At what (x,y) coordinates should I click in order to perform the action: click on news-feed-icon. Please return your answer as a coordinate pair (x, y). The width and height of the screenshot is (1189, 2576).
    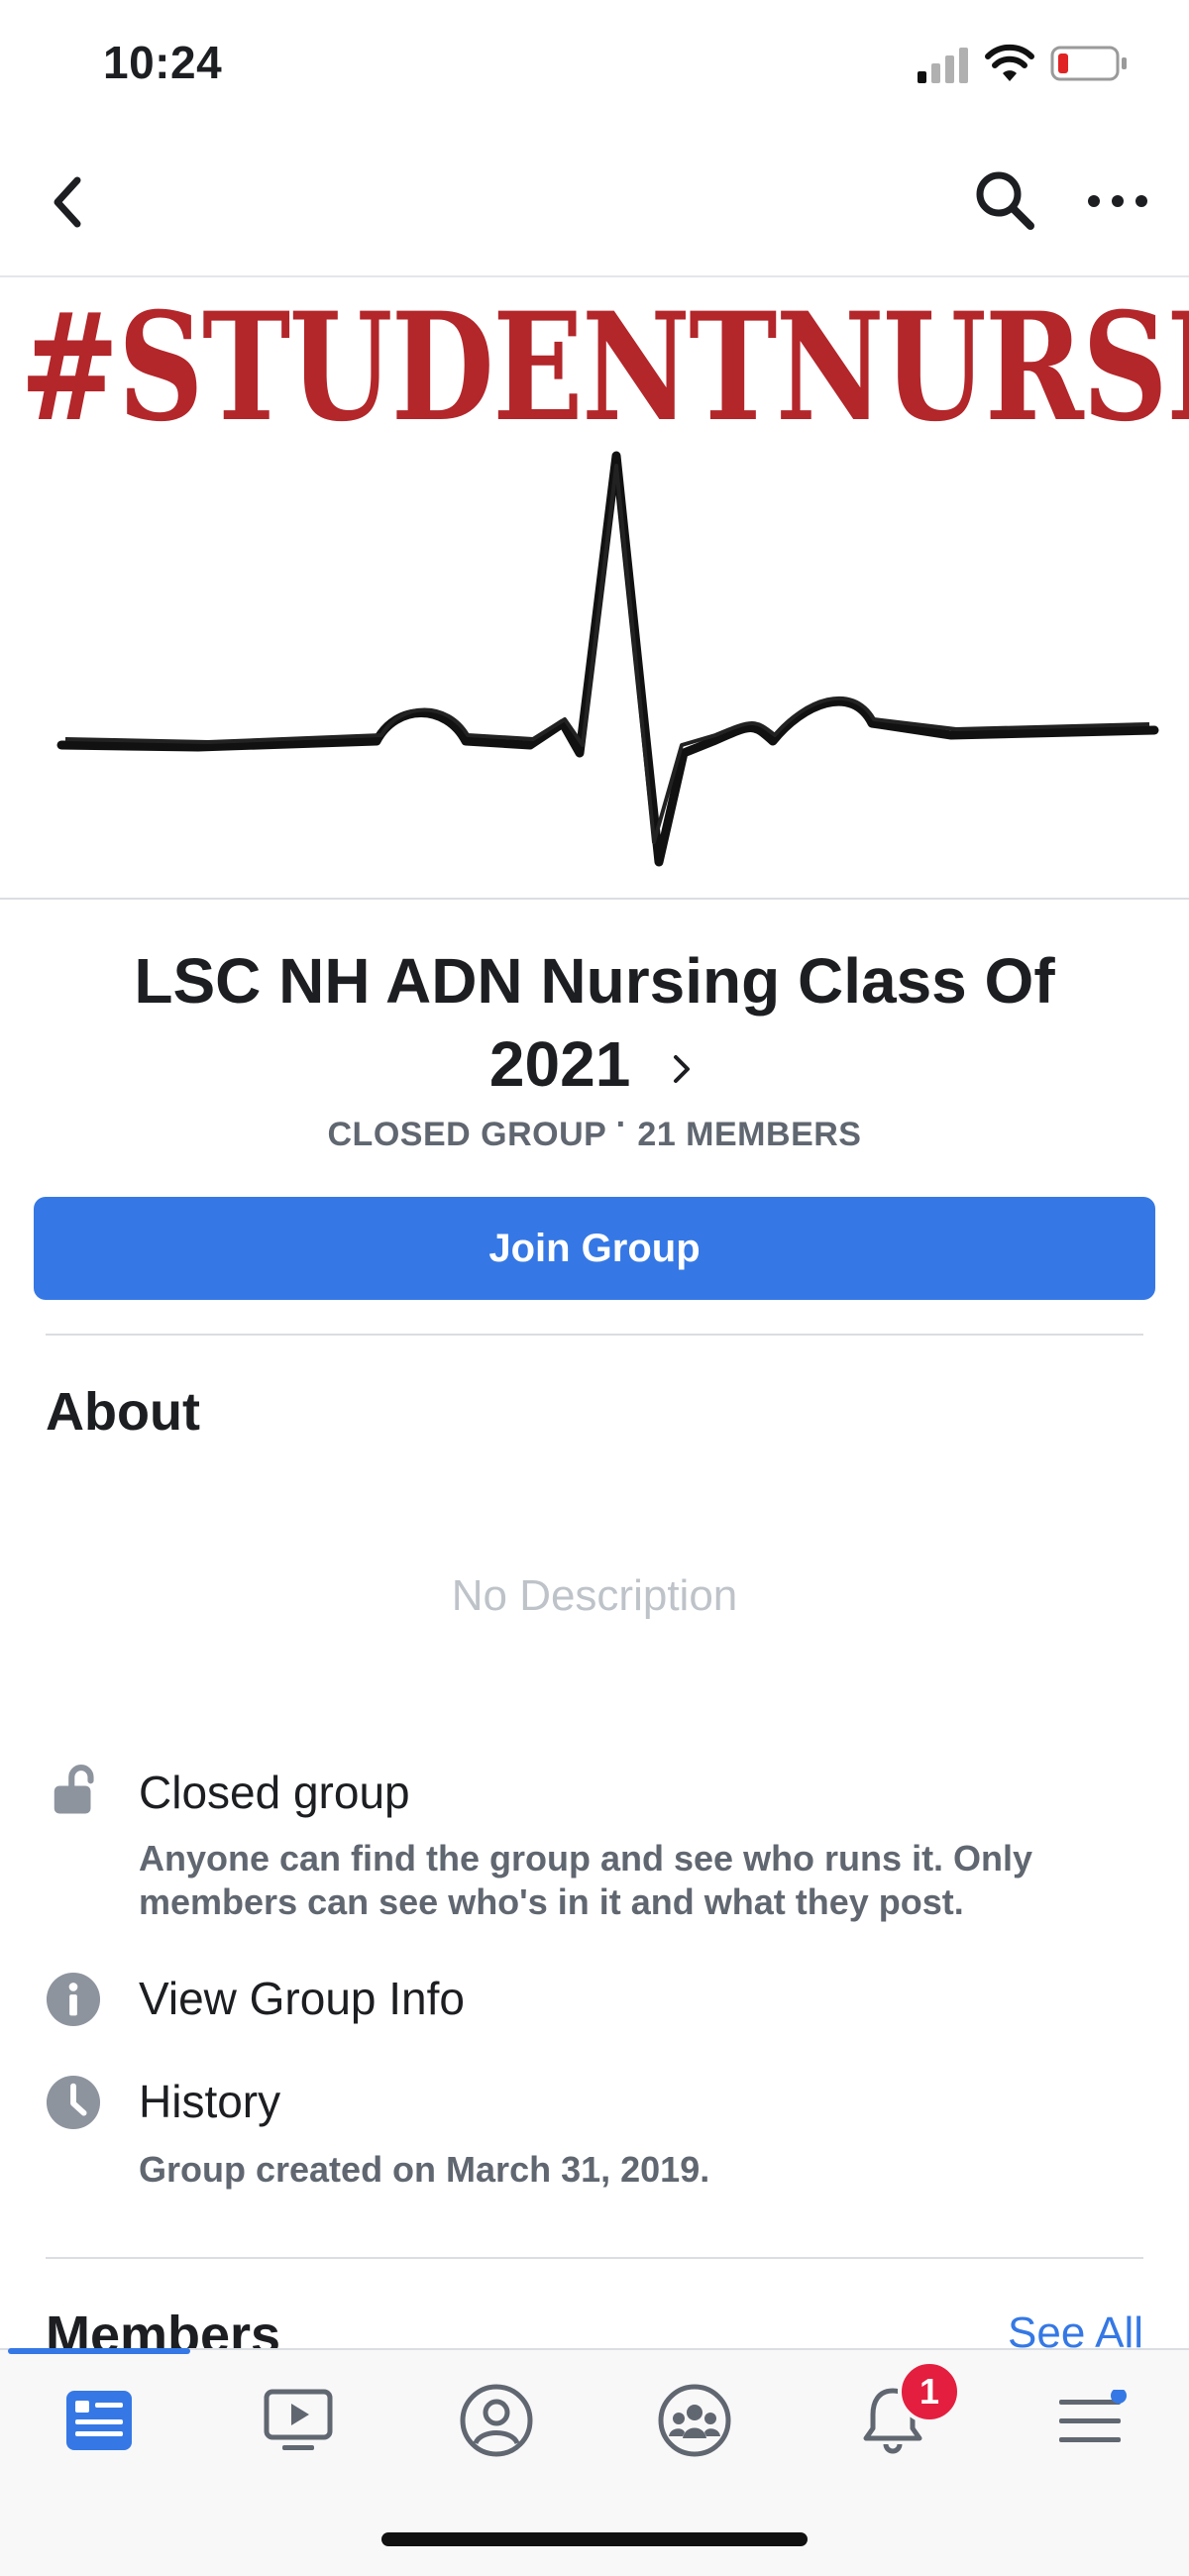
    Looking at the image, I should click on (99, 2421).